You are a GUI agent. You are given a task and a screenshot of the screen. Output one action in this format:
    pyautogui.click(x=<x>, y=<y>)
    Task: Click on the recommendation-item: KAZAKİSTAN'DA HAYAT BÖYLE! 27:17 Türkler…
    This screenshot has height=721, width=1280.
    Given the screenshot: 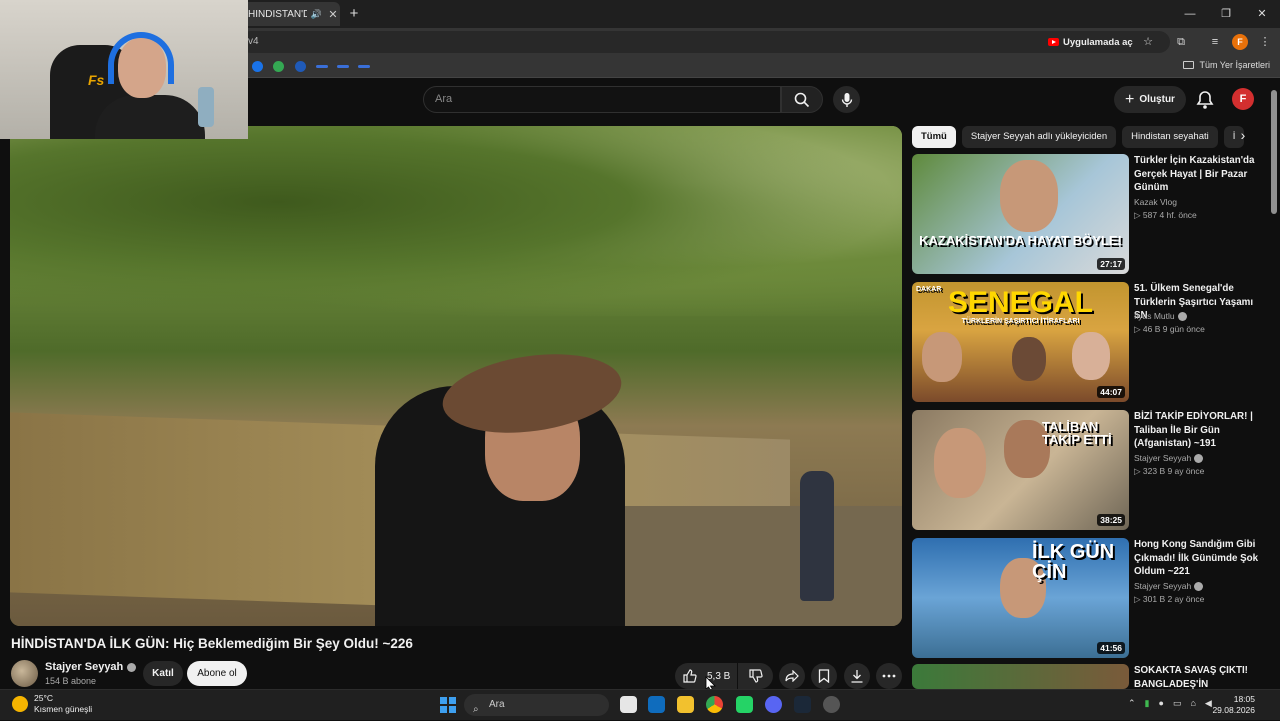 What is the action you would take?
    pyautogui.click(x=1087, y=214)
    